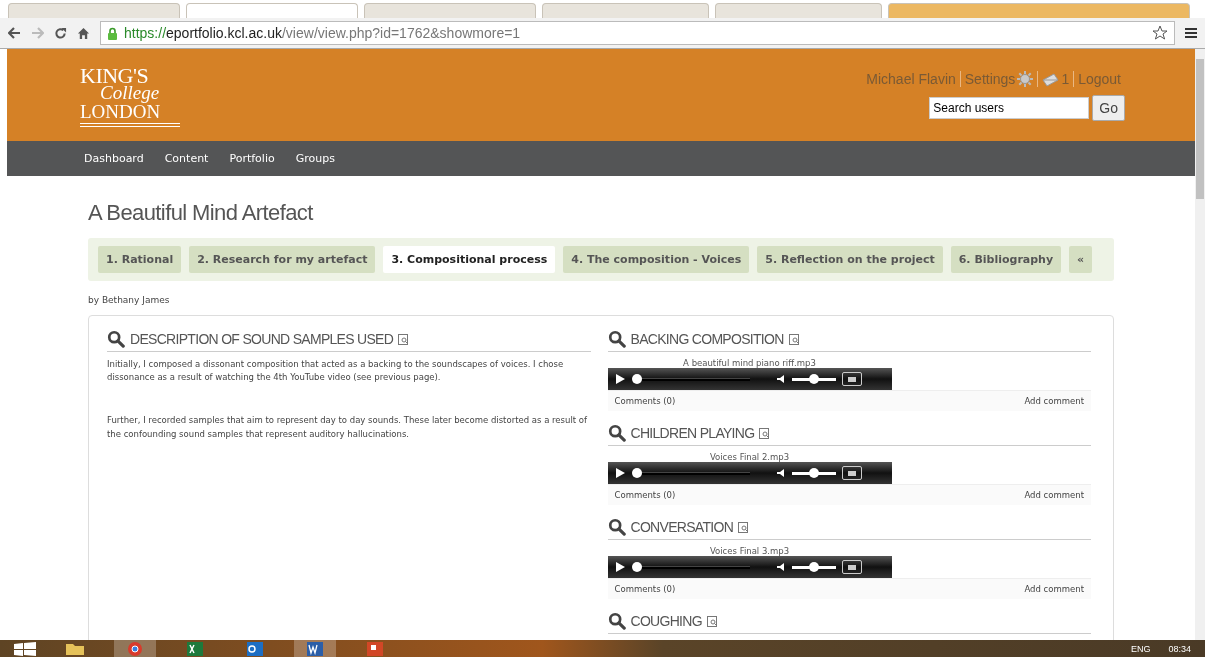 The width and height of the screenshot is (1205, 657). I want to click on address-bar: https://eportfolio.kcl.ac.uk/view/view.php?id=1762&showmore=1, so click(637, 33).